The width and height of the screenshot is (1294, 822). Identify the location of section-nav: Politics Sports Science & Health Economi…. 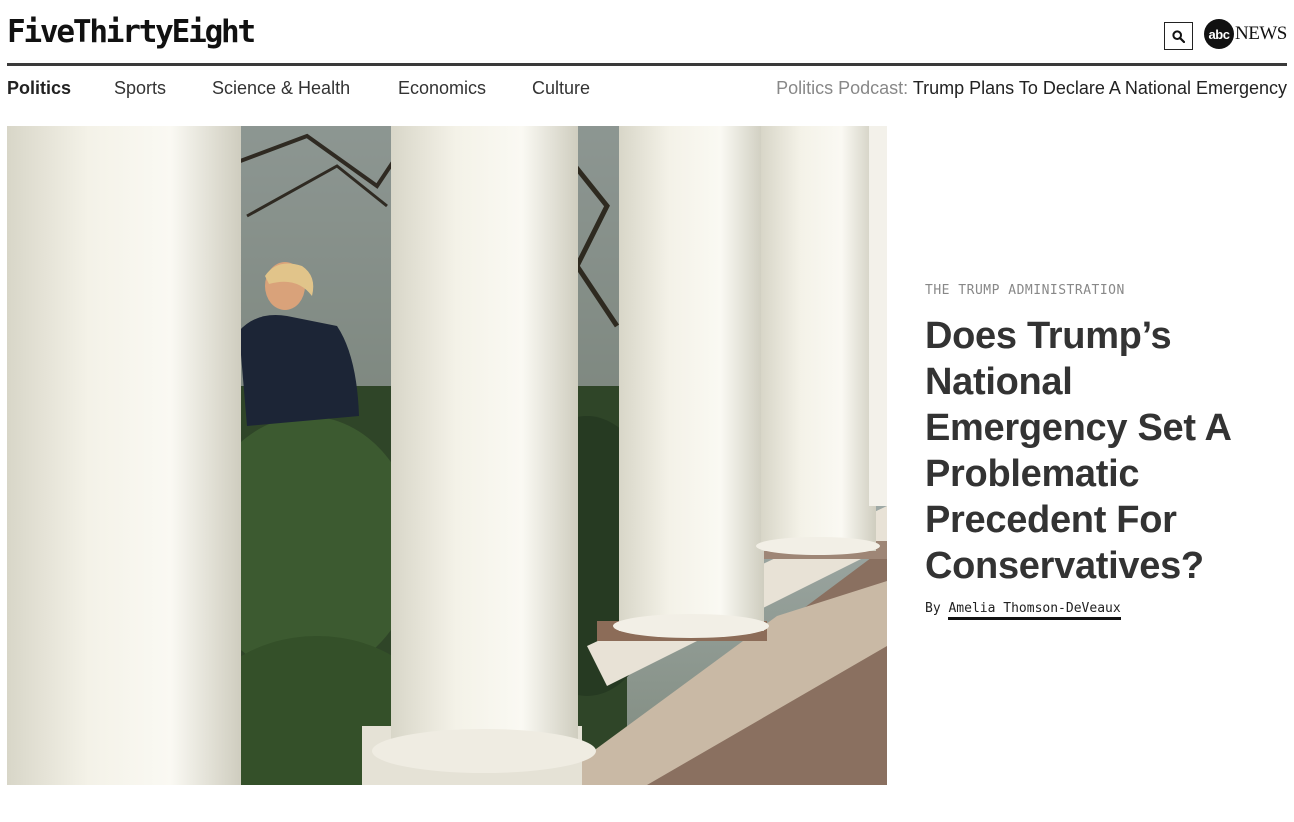
(647, 91).